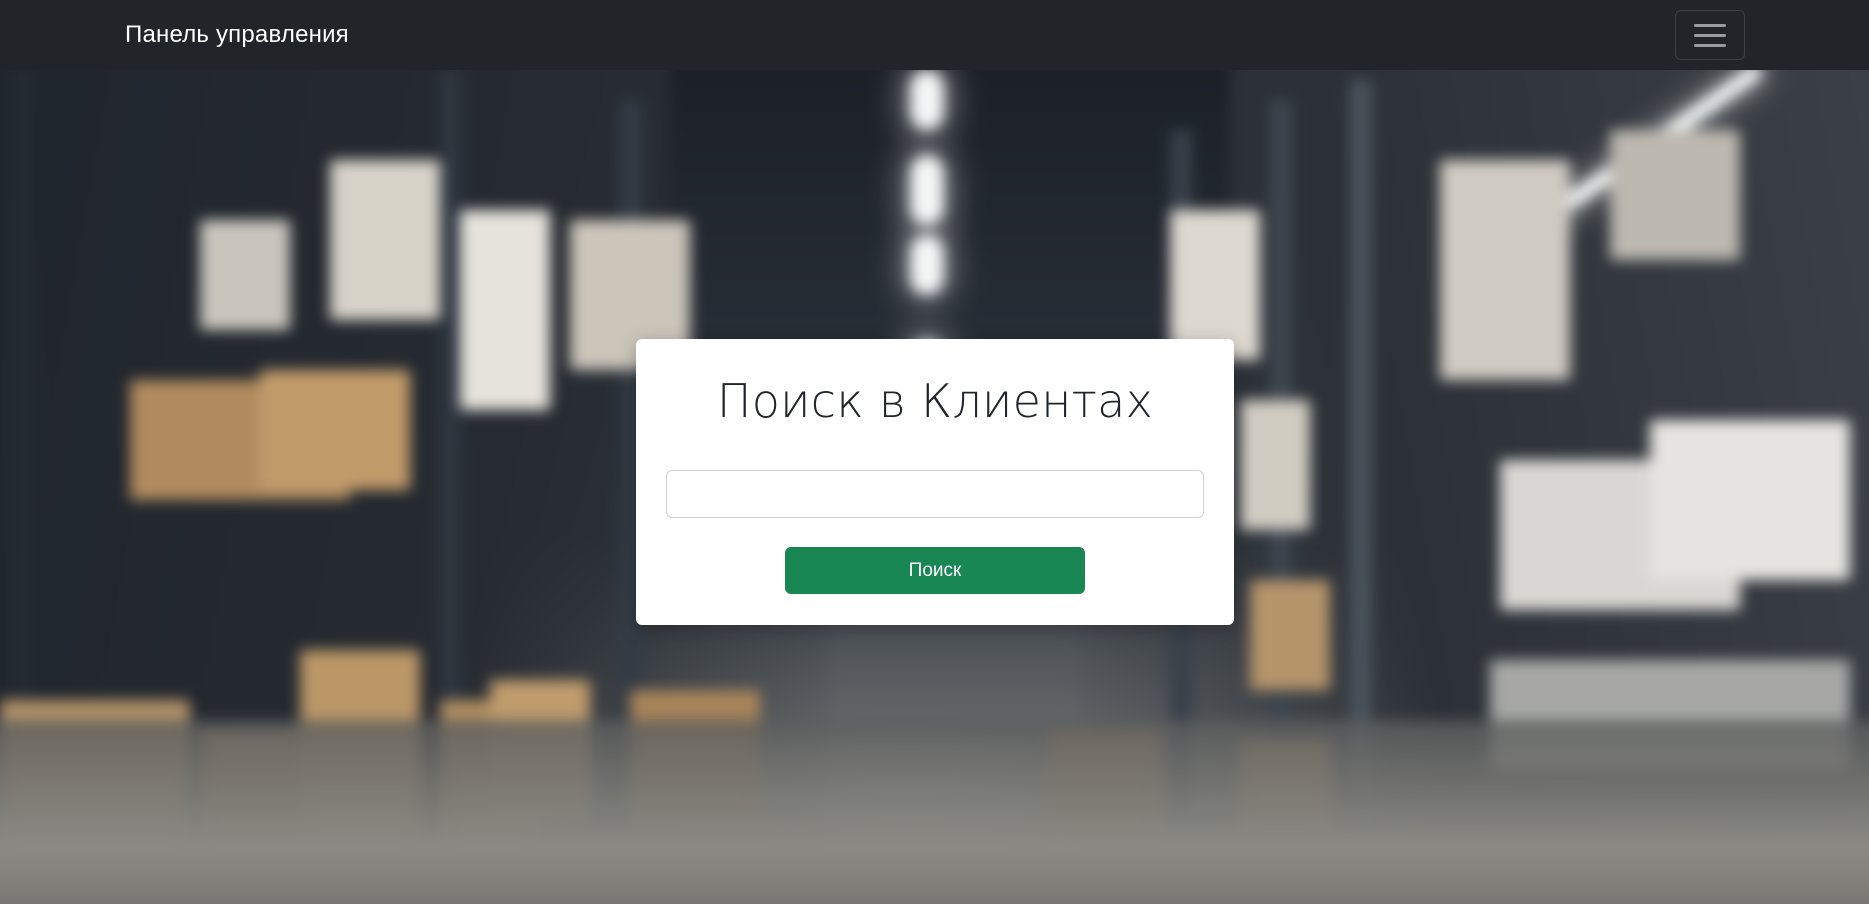 The height and width of the screenshot is (904, 1869). What do you see at coordinates (935, 401) in the screenshot?
I see `search-title: Поиск в Клиентах` at bounding box center [935, 401].